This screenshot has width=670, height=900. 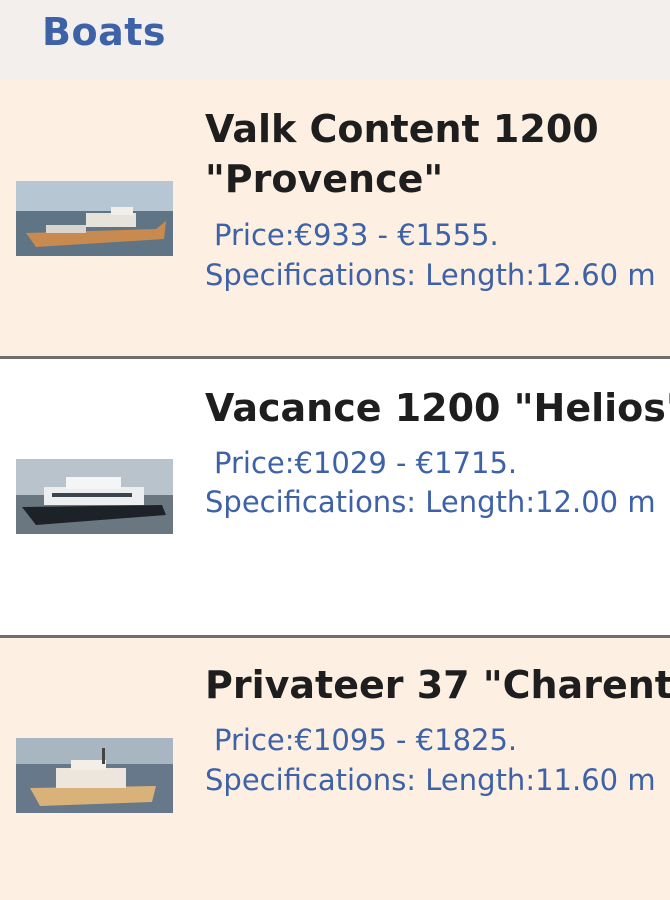 I want to click on page-title: Boats, so click(x=104, y=32).